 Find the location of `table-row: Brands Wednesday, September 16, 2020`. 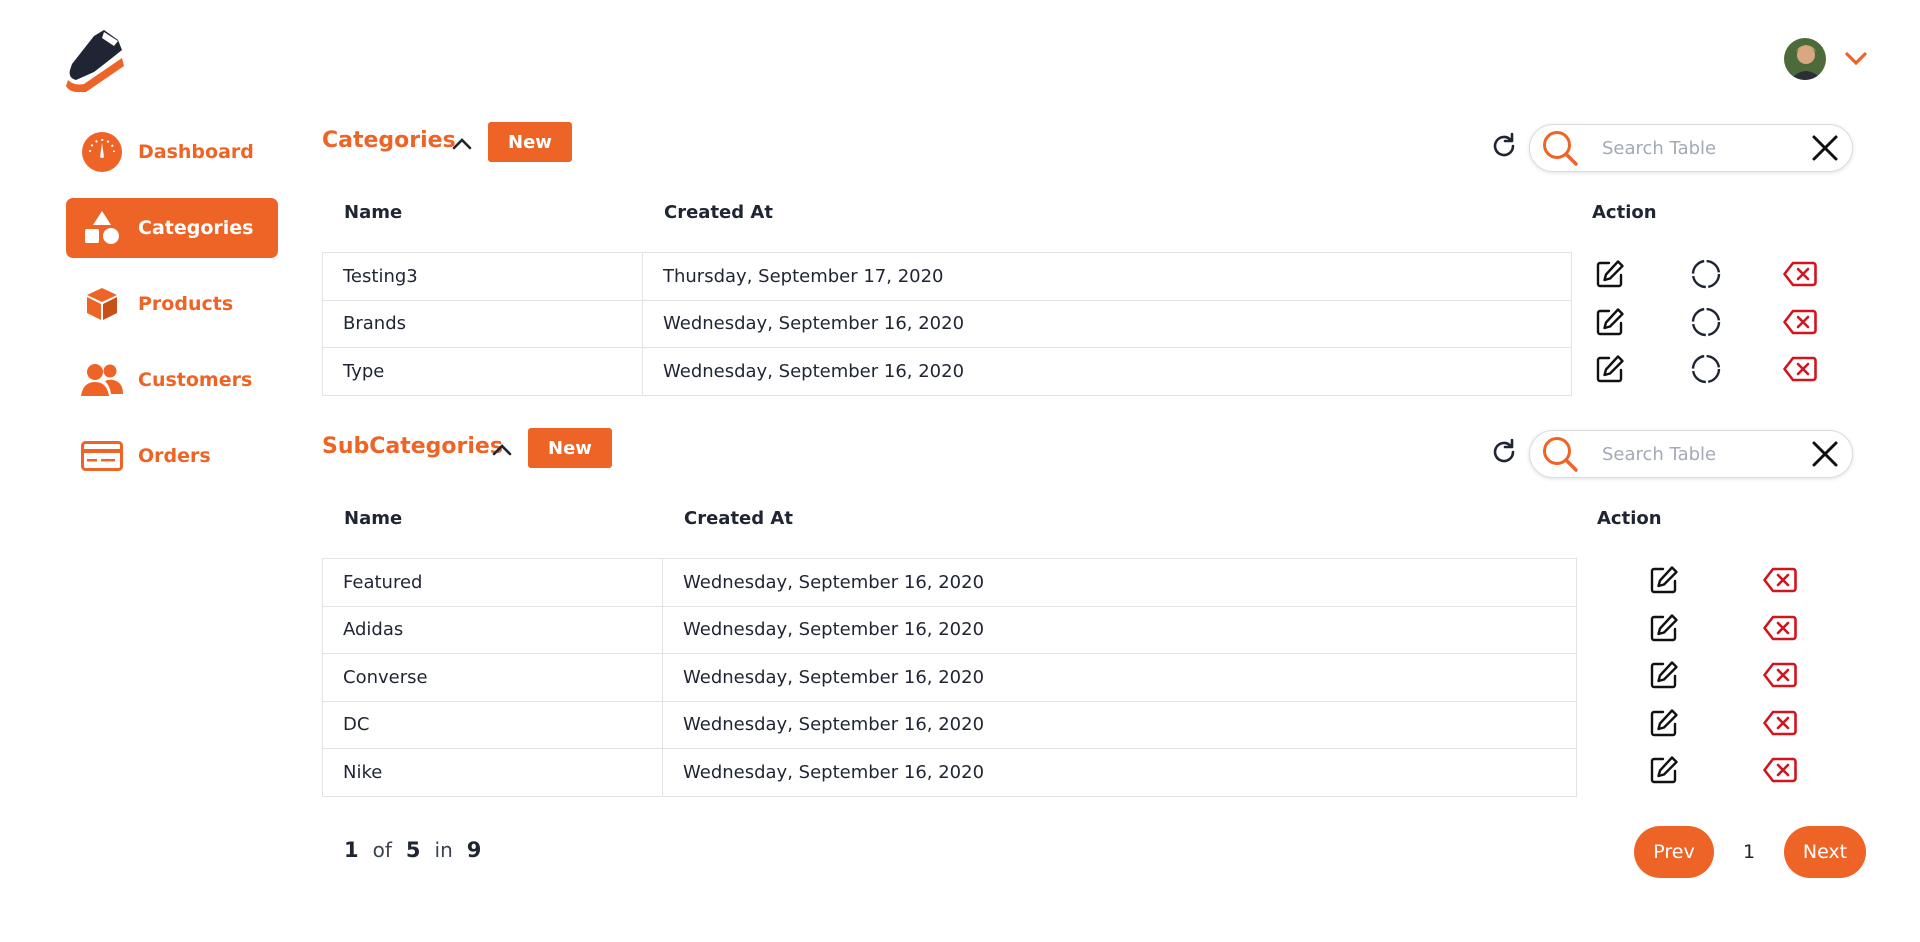

table-row: Brands Wednesday, September 16, 2020 is located at coordinates (947, 323).